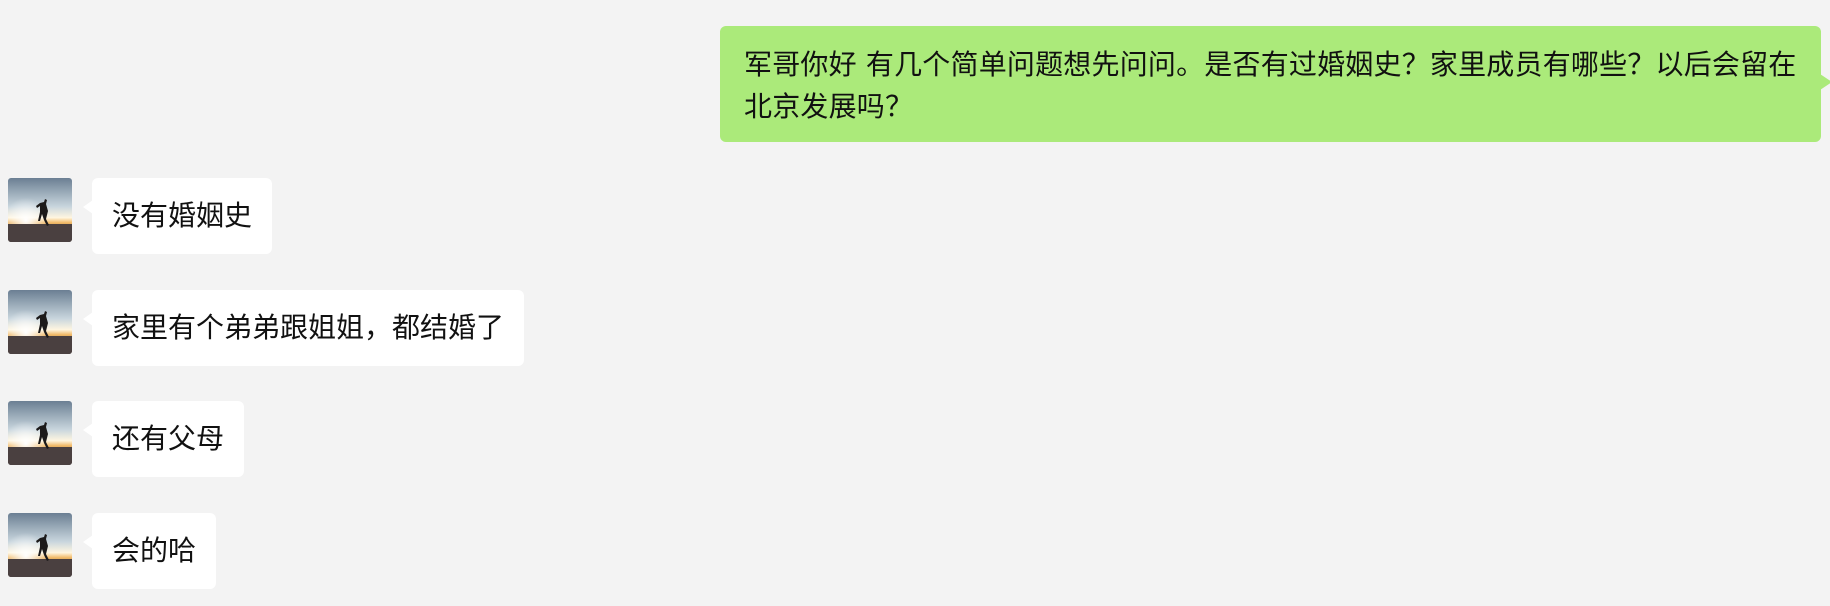 Image resolution: width=1830 pixels, height=606 pixels. I want to click on incoming-message: 会的哈, so click(150, 551).